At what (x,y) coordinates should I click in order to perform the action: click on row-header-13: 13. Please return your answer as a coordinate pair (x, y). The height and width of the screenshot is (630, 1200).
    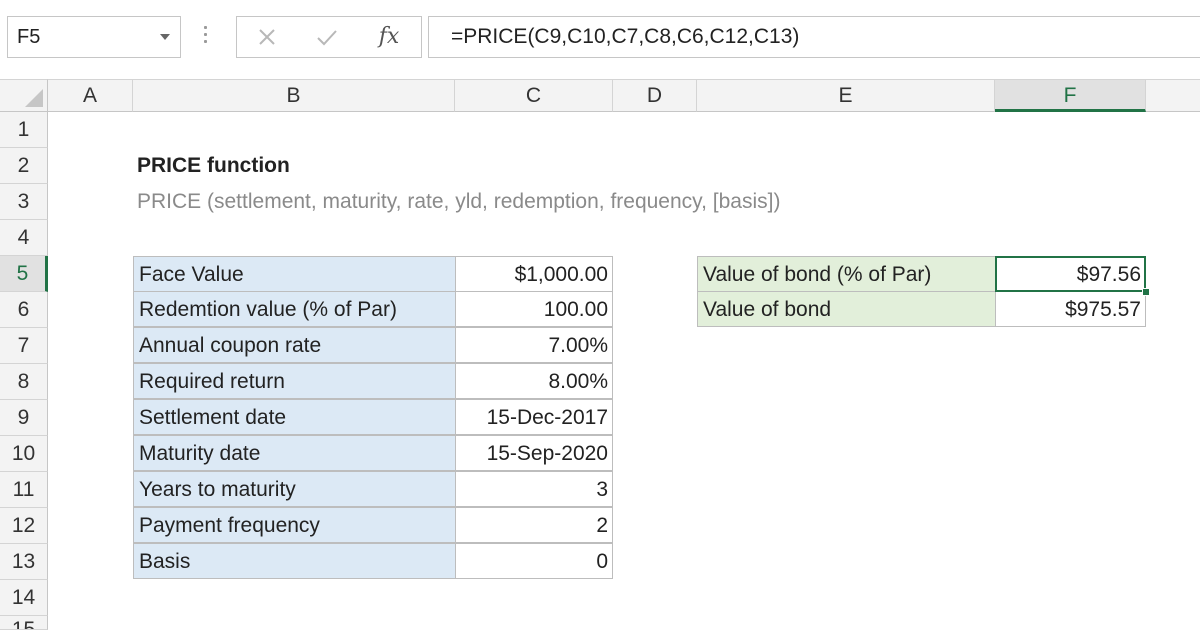
    Looking at the image, I should click on (24, 562).